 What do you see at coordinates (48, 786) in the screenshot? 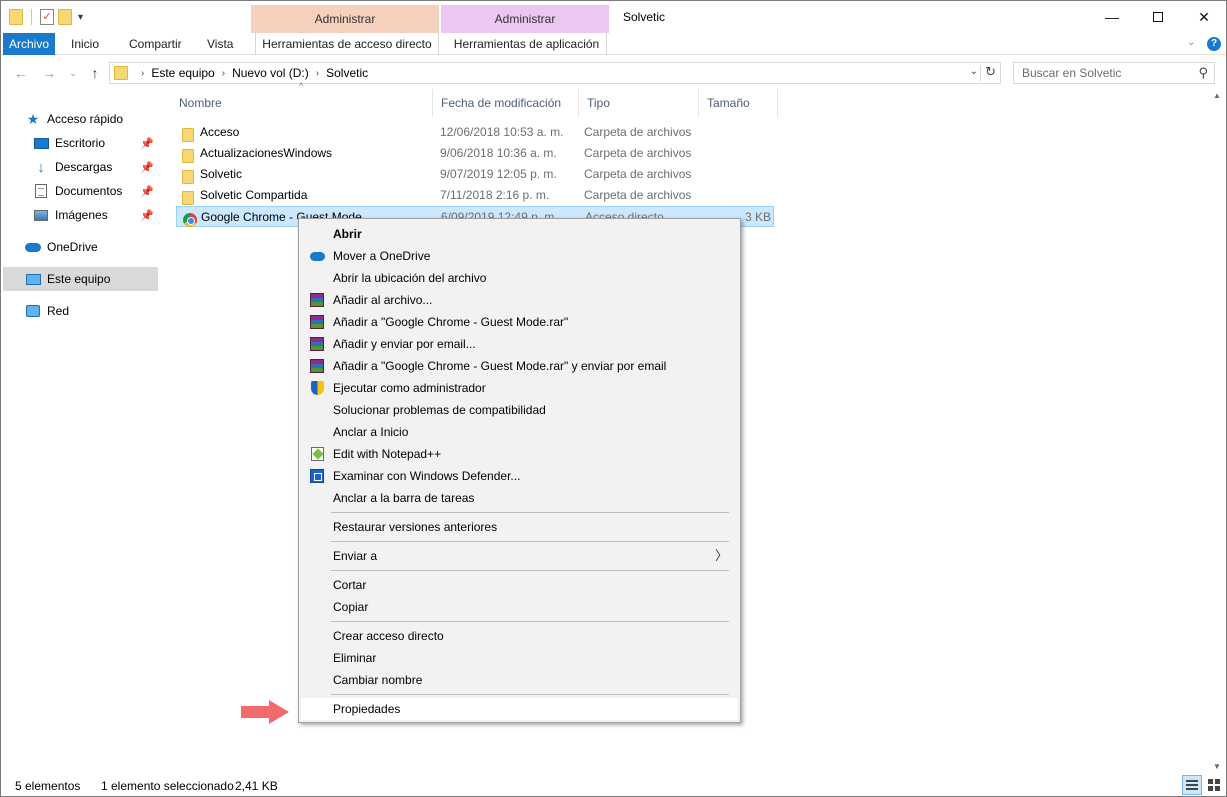
I see `item-count: 5 elementos` at bounding box center [48, 786].